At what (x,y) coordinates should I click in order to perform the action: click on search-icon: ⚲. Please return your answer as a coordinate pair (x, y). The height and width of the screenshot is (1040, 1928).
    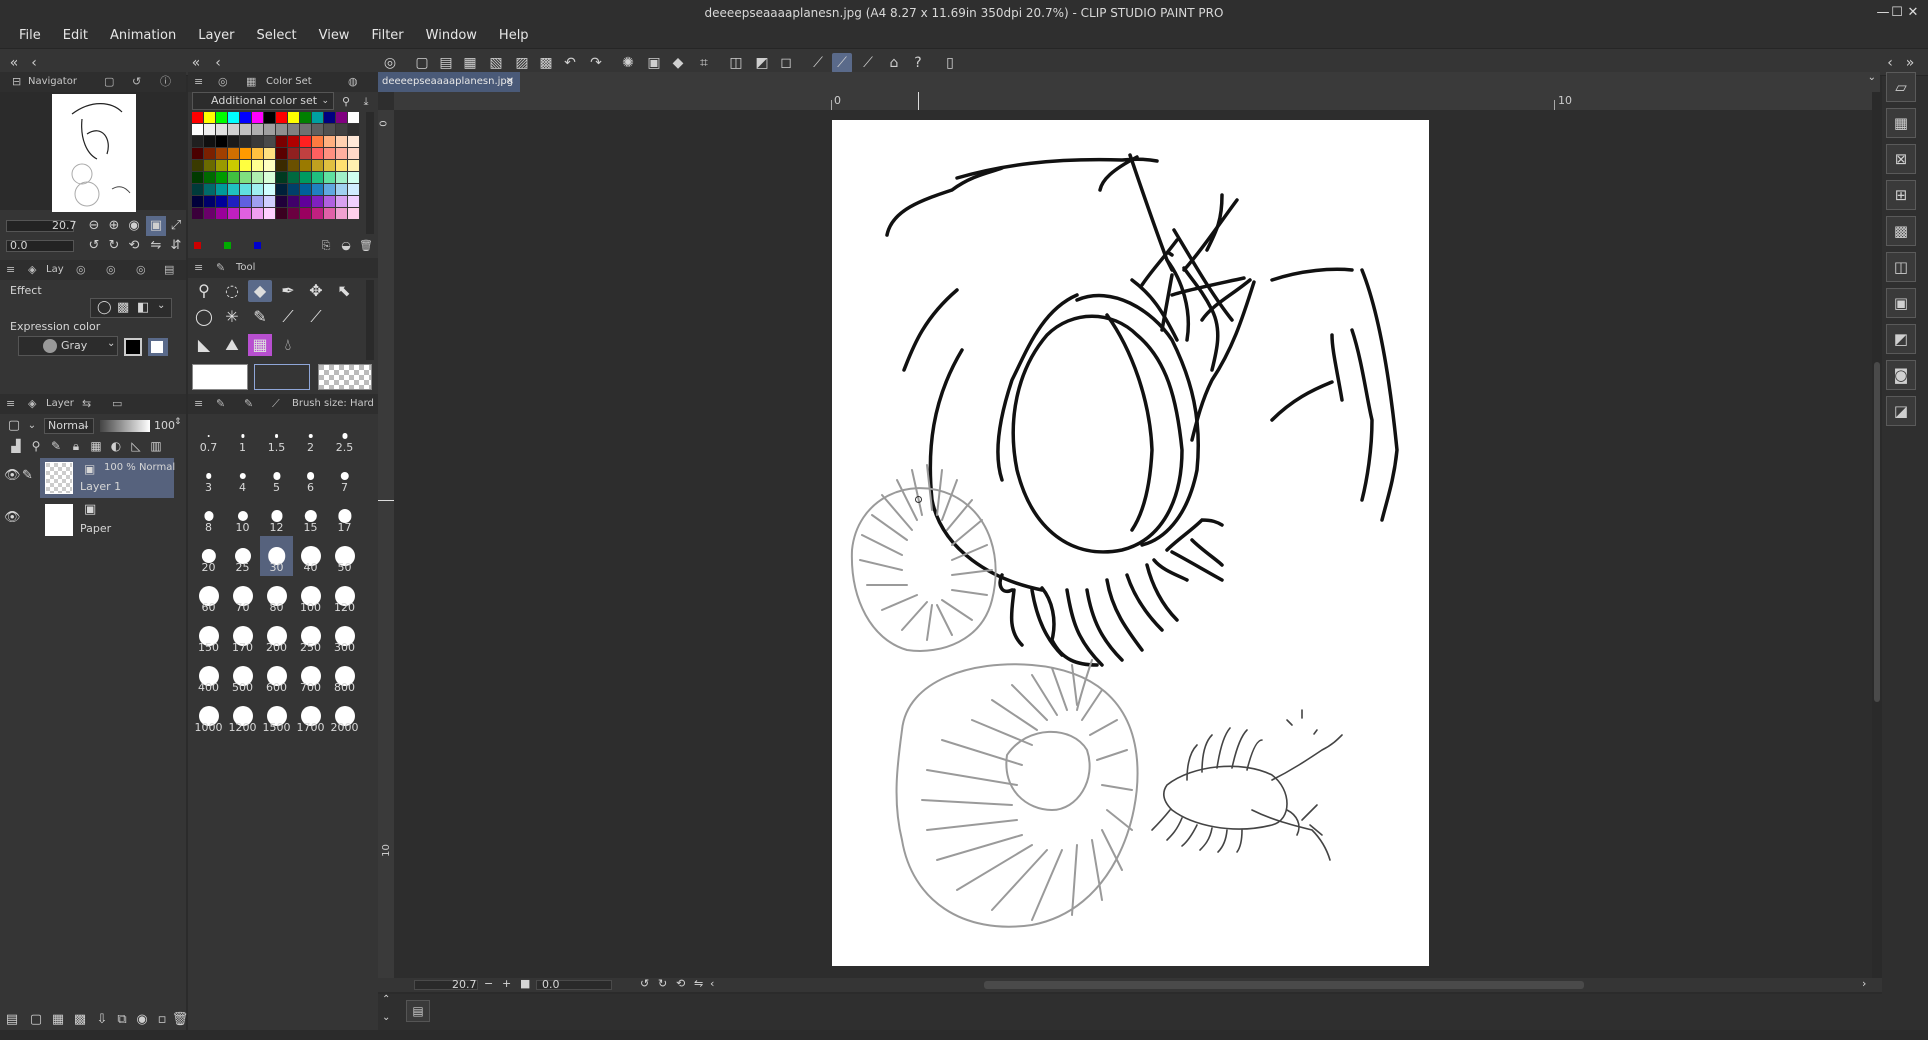
    Looking at the image, I should click on (346, 102).